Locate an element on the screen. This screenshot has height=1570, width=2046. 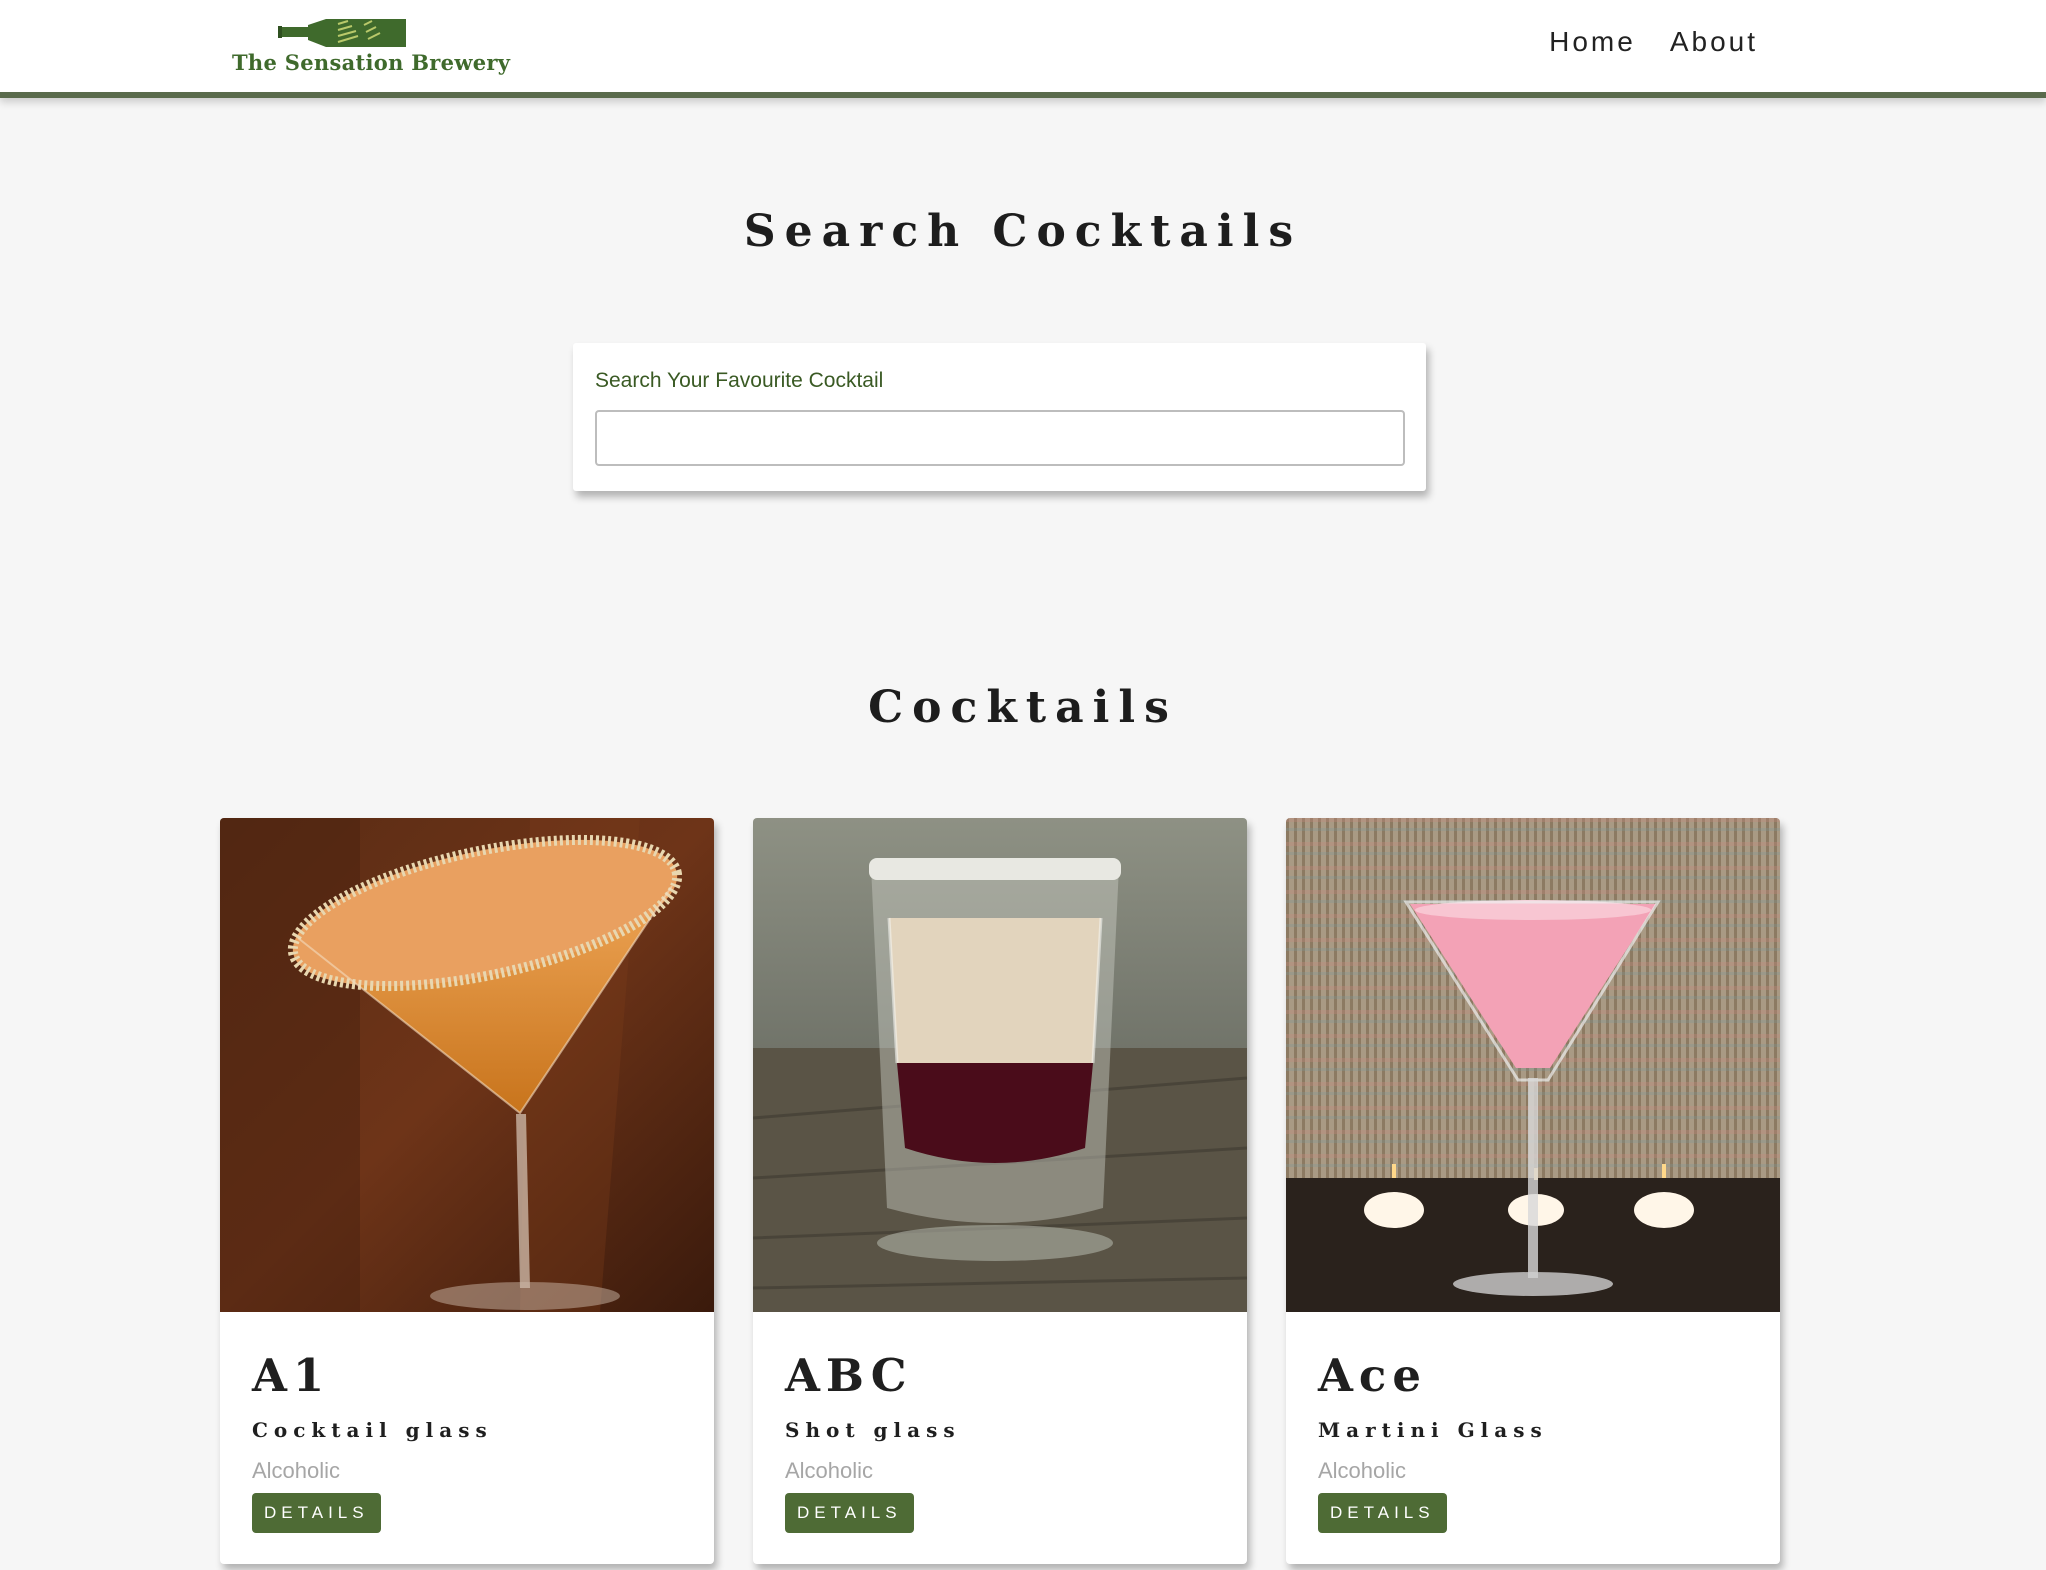
brand-logo-text: The Sensation Brewery is located at coordinates (371, 62).